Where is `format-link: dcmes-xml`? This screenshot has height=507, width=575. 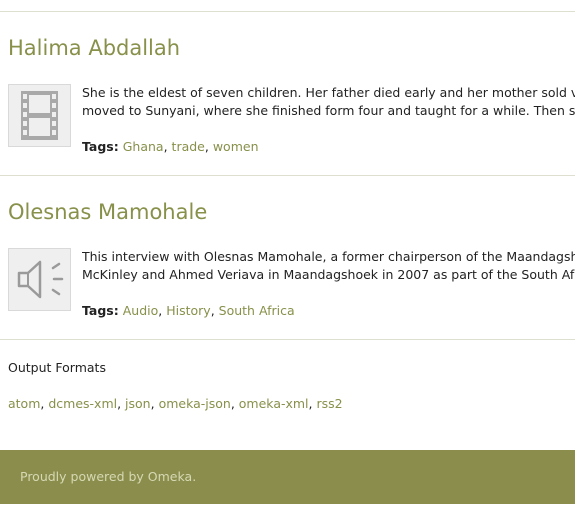
format-link: dcmes-xml is located at coordinates (82, 403).